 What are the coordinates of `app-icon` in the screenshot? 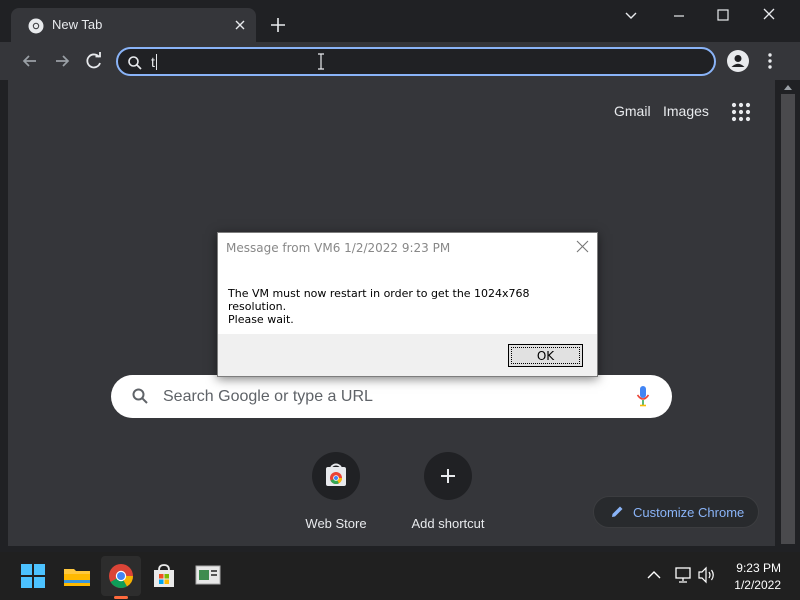 It's located at (208, 576).